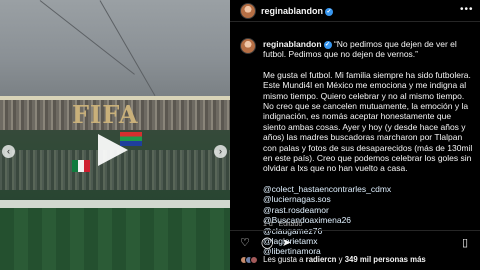 Image resolution: width=480 pixels, height=270 pixels. I want to click on fifa-banner-text: FIFA, so click(105, 114).